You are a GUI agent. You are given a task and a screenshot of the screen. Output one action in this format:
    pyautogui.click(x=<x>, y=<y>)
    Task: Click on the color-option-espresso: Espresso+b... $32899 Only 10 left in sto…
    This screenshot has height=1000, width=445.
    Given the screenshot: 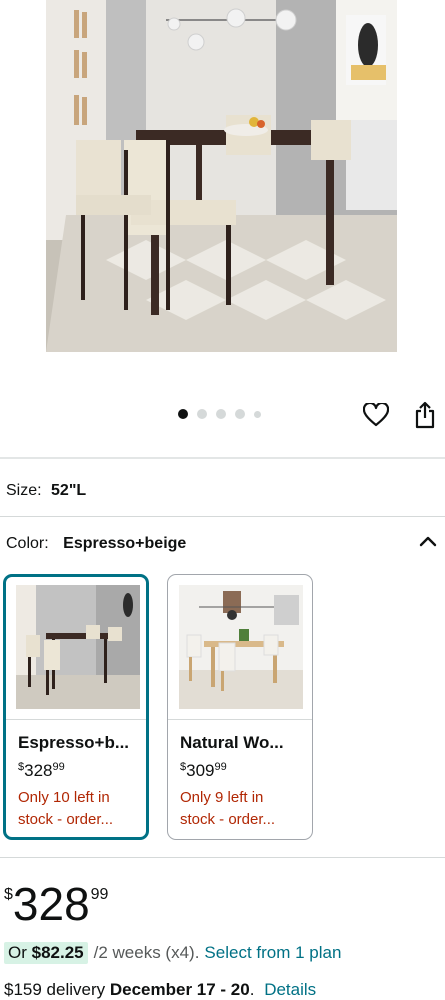 What is the action you would take?
    pyautogui.click(x=76, y=707)
    